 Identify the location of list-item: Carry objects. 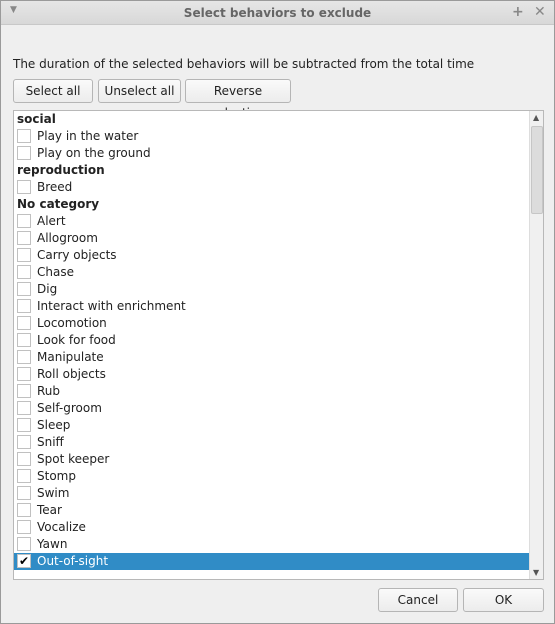
(271, 255).